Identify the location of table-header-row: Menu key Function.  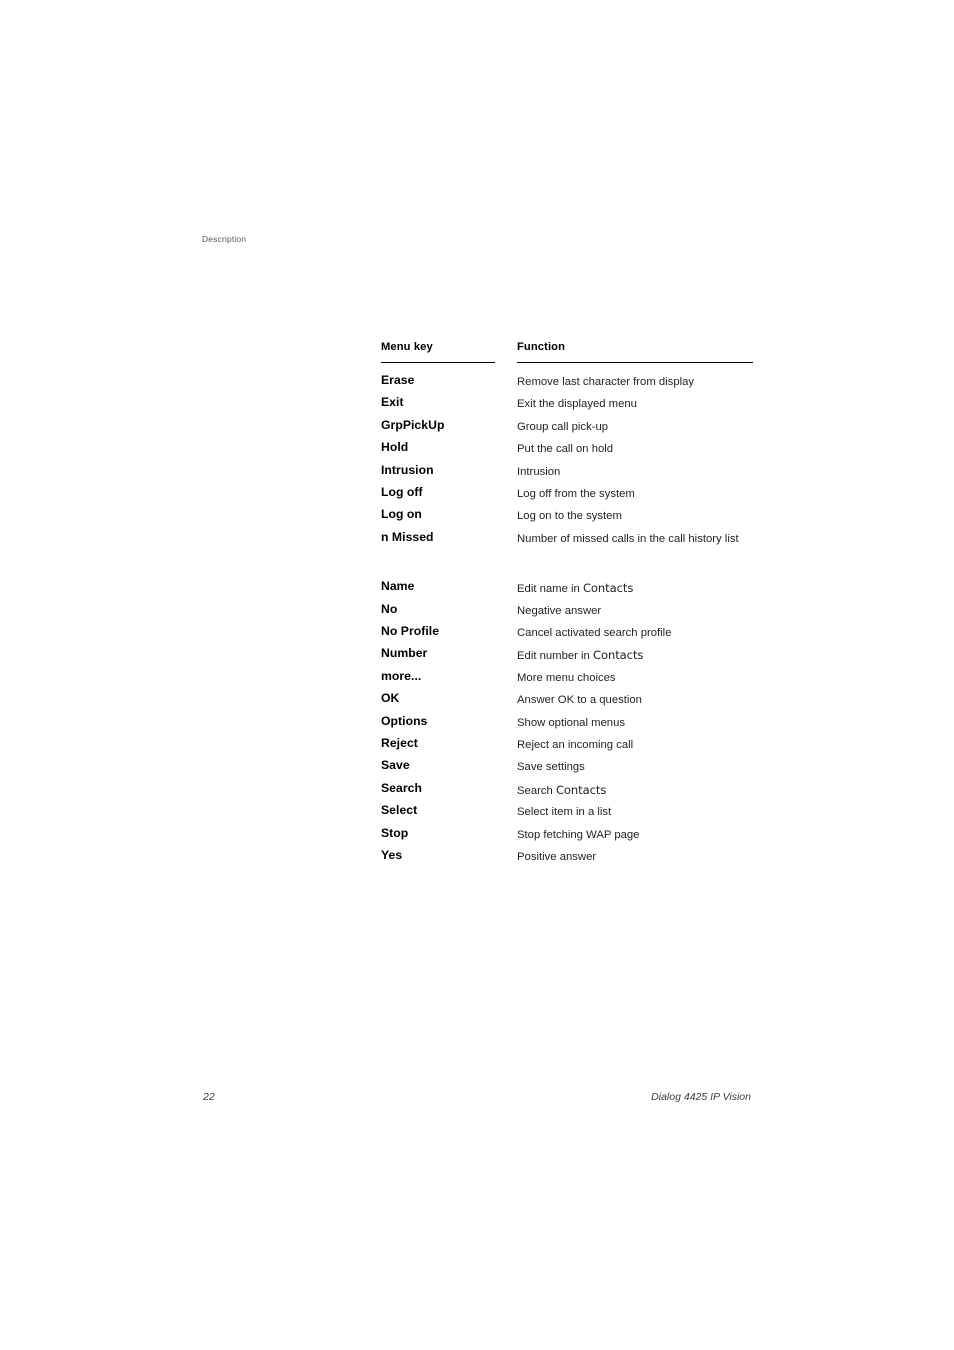
(567, 351).